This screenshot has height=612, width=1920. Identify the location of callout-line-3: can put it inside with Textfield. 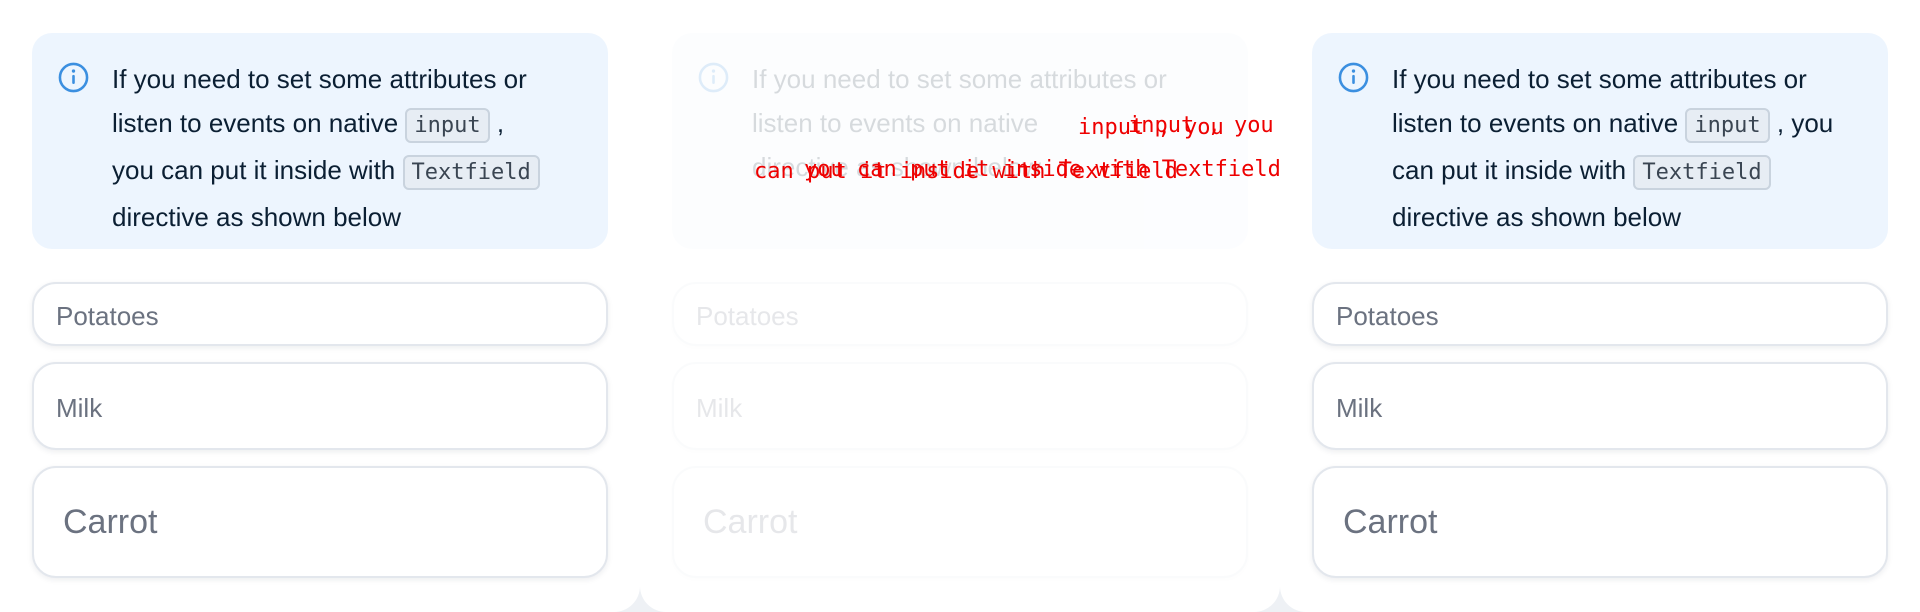
(1632, 171).